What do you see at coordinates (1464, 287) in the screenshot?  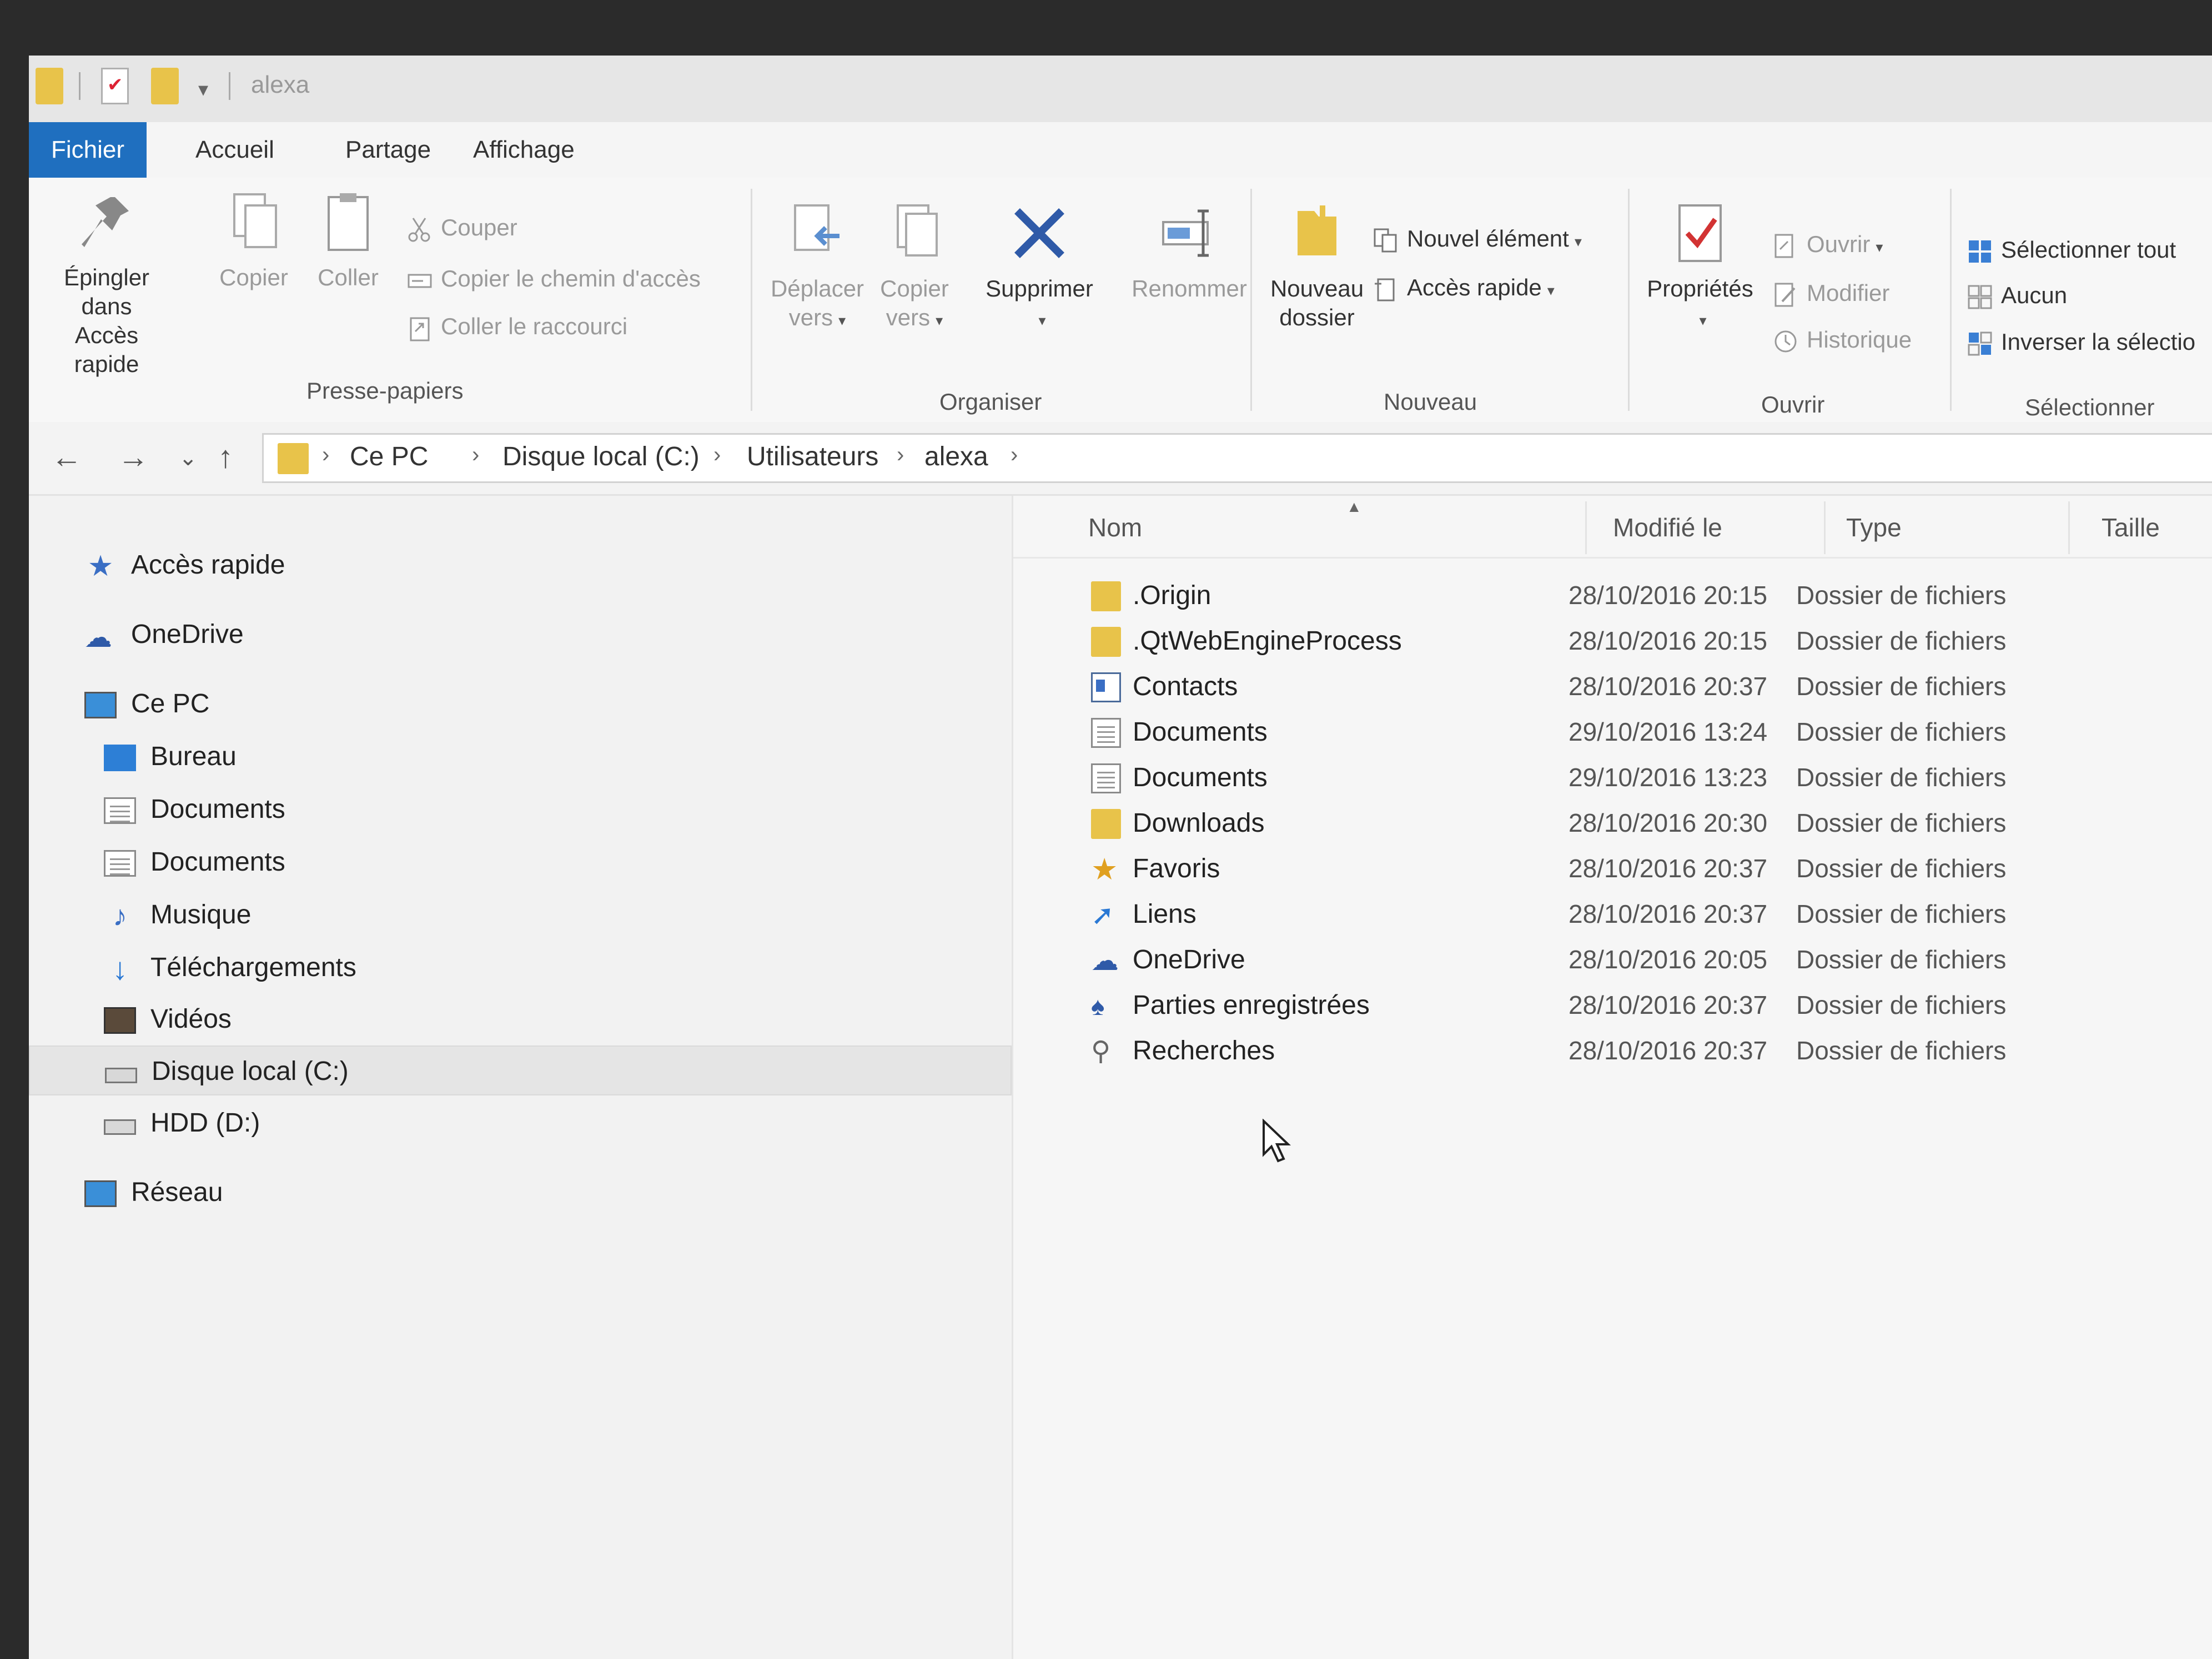 I see `easy-access-button: Accès rapide ▾` at bounding box center [1464, 287].